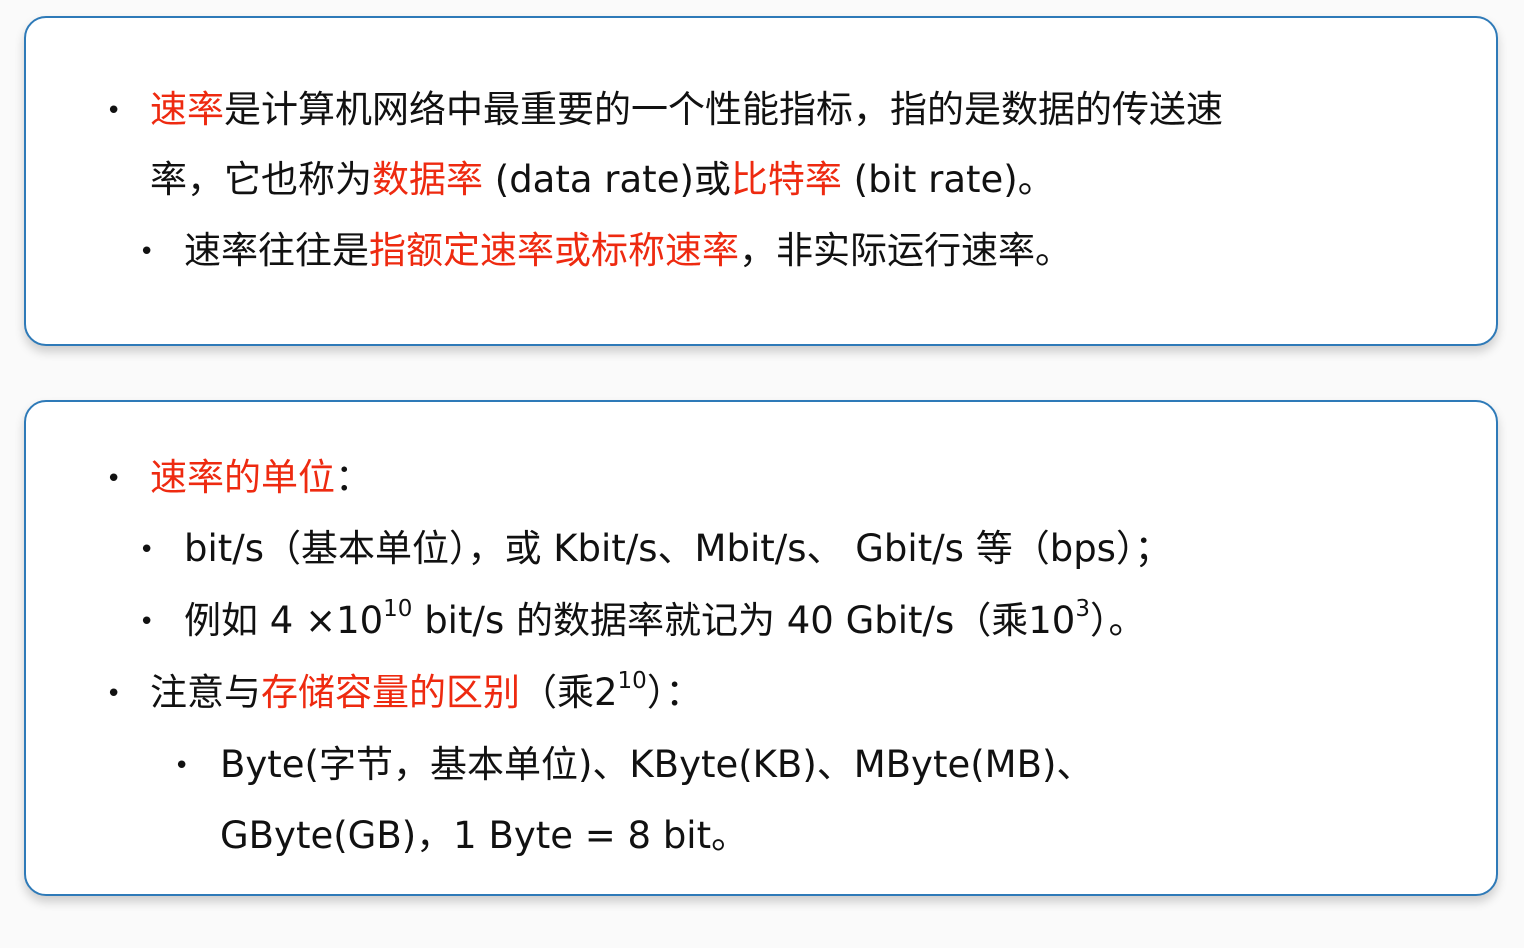 This screenshot has width=1524, height=948. I want to click on storage-note-text-c: ）：, so click(674, 692).